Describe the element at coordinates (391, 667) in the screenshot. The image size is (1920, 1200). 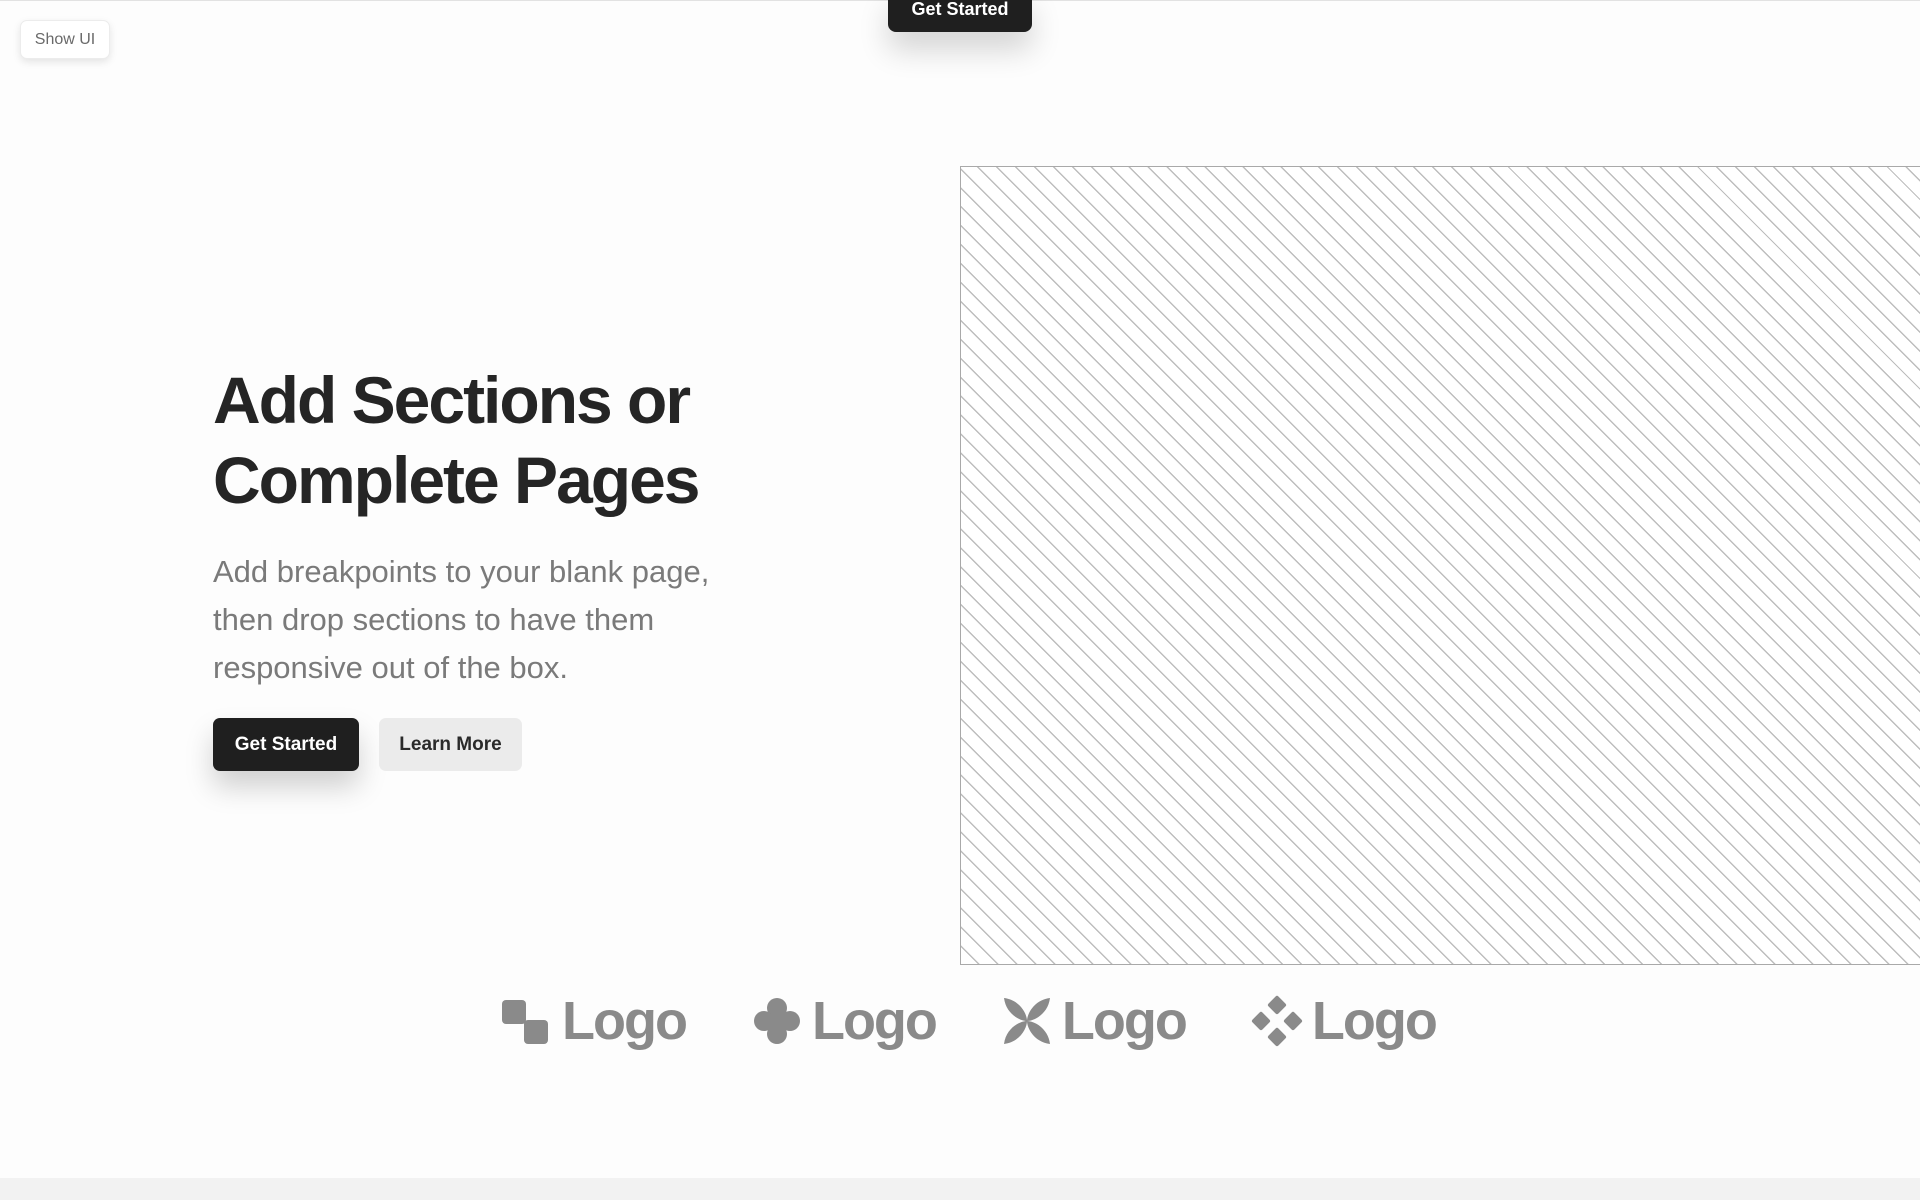
I see `hero-subtitle-line: responsive out of the box.` at that location.